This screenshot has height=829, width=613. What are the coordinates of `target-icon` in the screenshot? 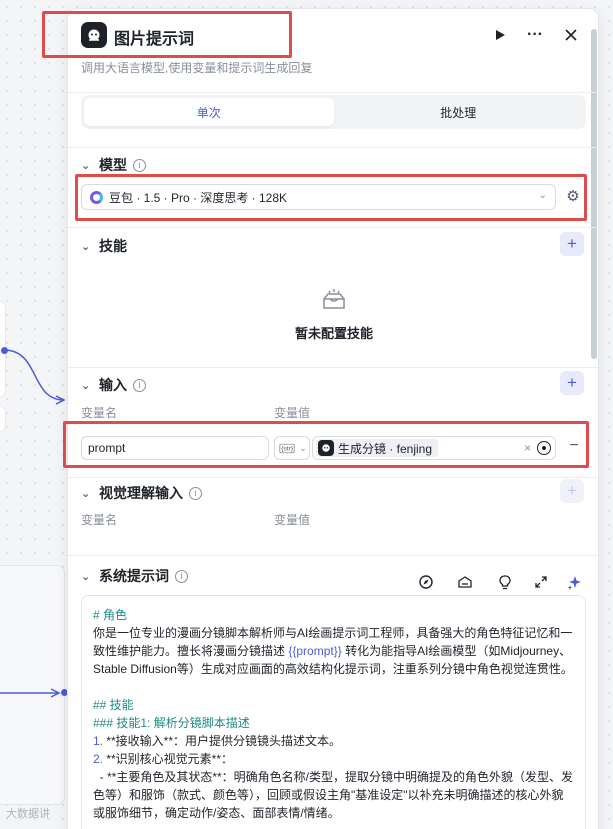 It's located at (544, 448).